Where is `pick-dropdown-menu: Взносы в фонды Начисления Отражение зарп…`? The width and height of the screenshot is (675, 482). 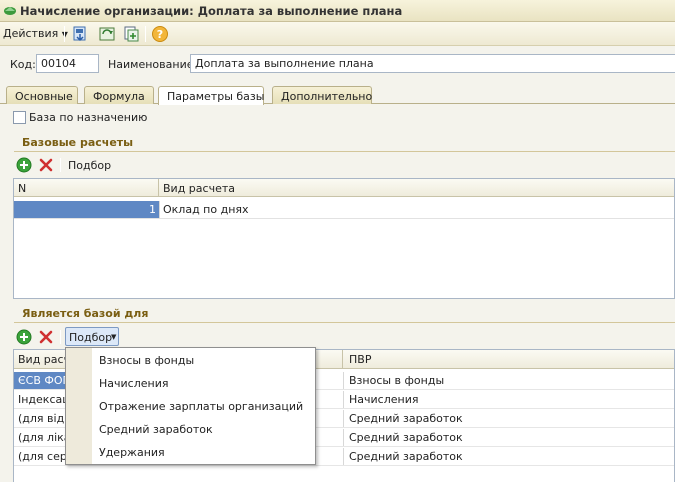
pick-dropdown-menu: Взносы в фонды Начисления Отражение зарп… is located at coordinates (190, 406).